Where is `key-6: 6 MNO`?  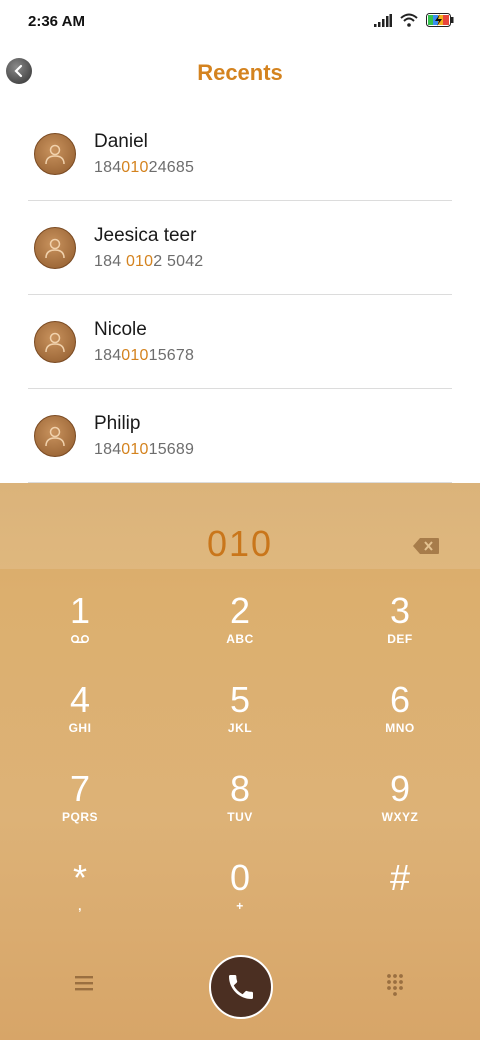 key-6: 6 MNO is located at coordinates (400, 724).